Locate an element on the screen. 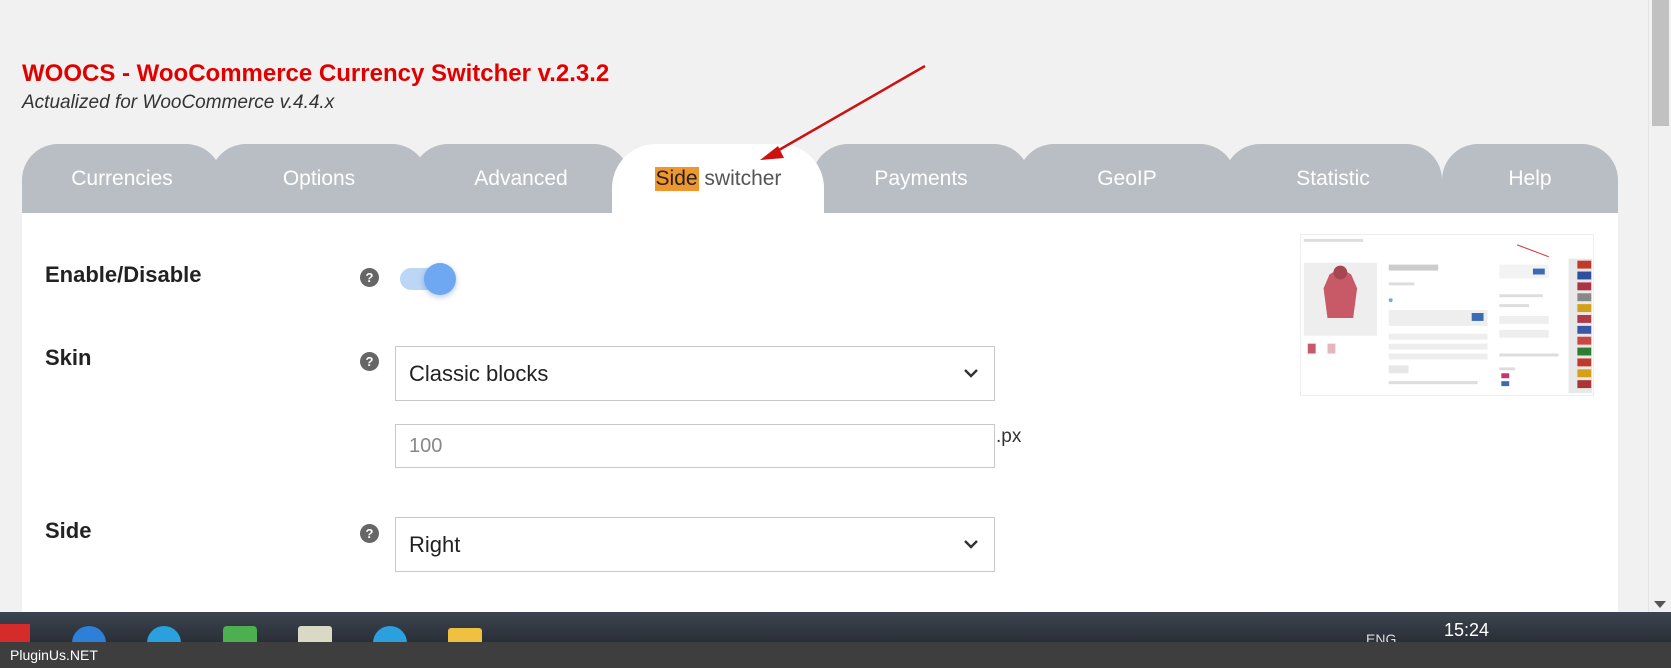 This screenshot has width=1671, height=668. tab-advanced: Advanced is located at coordinates (521, 179).